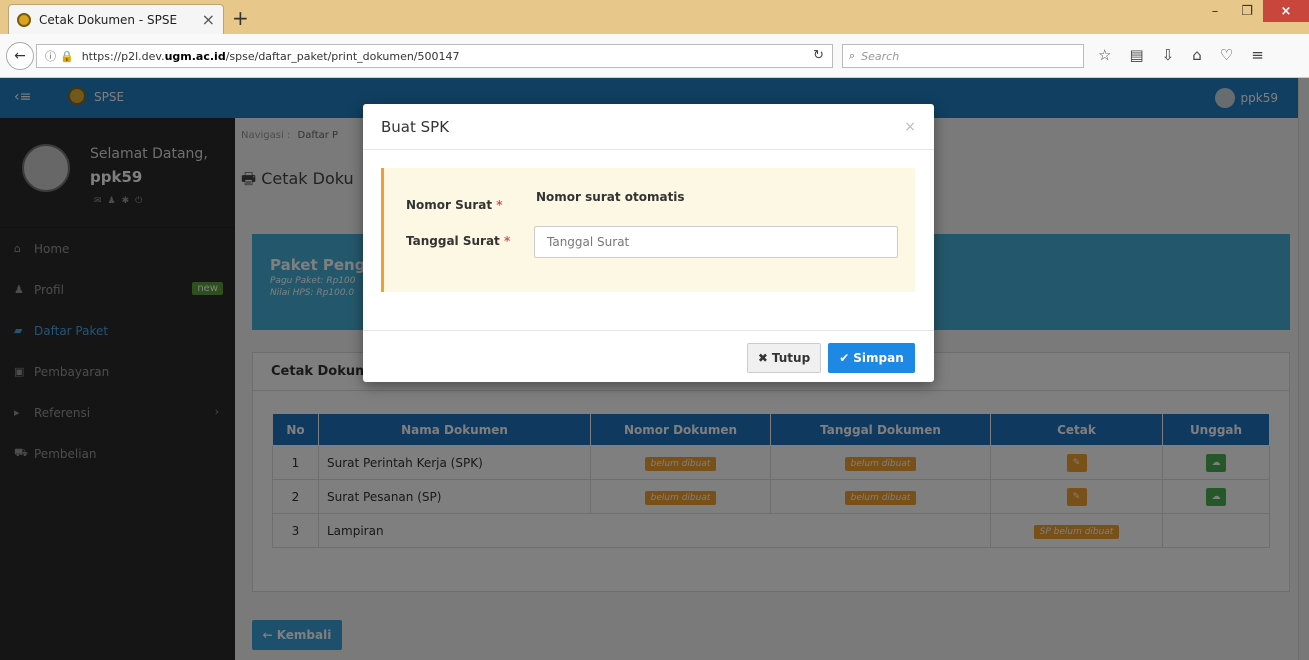  What do you see at coordinates (453, 241) in the screenshot?
I see `tanggal-surat-label-text: Tanggal Surat` at bounding box center [453, 241].